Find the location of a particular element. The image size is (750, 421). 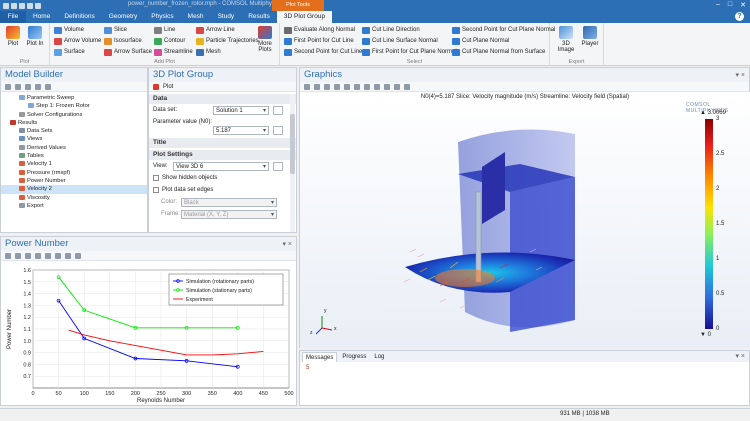

tree-item: Velocity 1 is located at coordinates (74, 164).